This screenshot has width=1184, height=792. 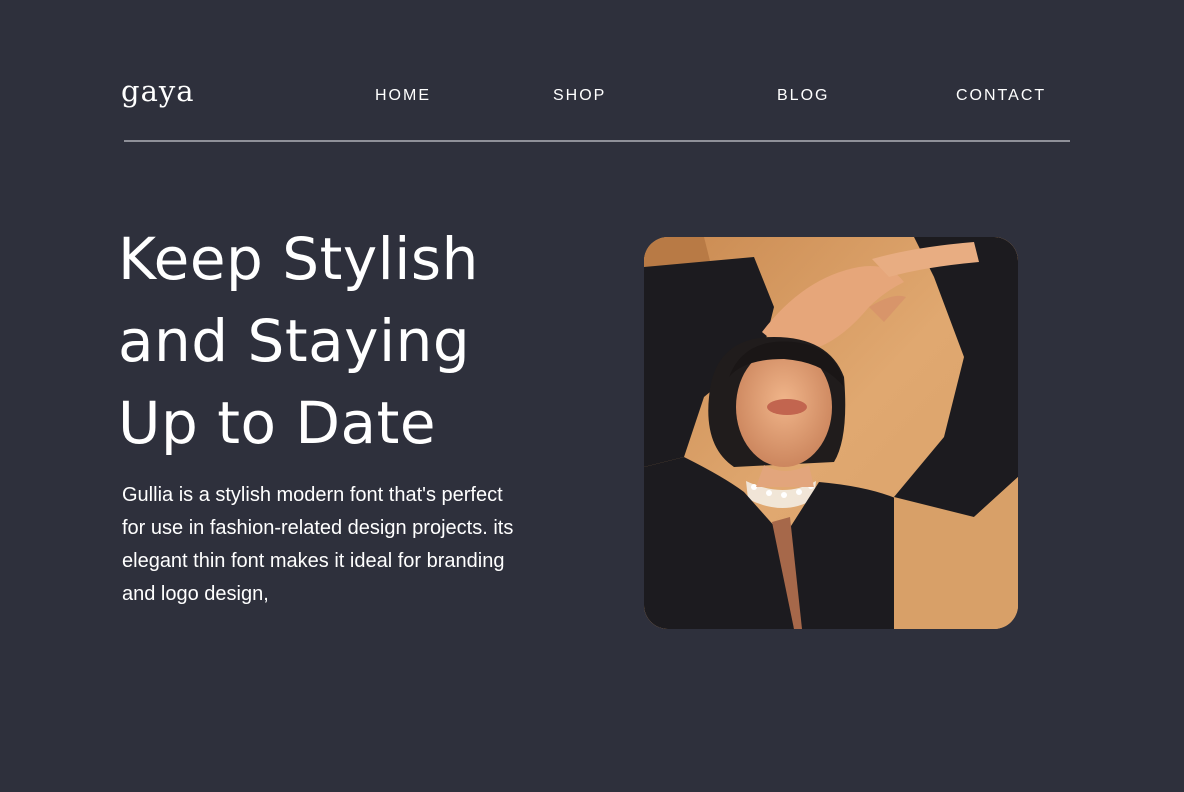 I want to click on hero-title-line-1: Keep Stylish, so click(x=298, y=259).